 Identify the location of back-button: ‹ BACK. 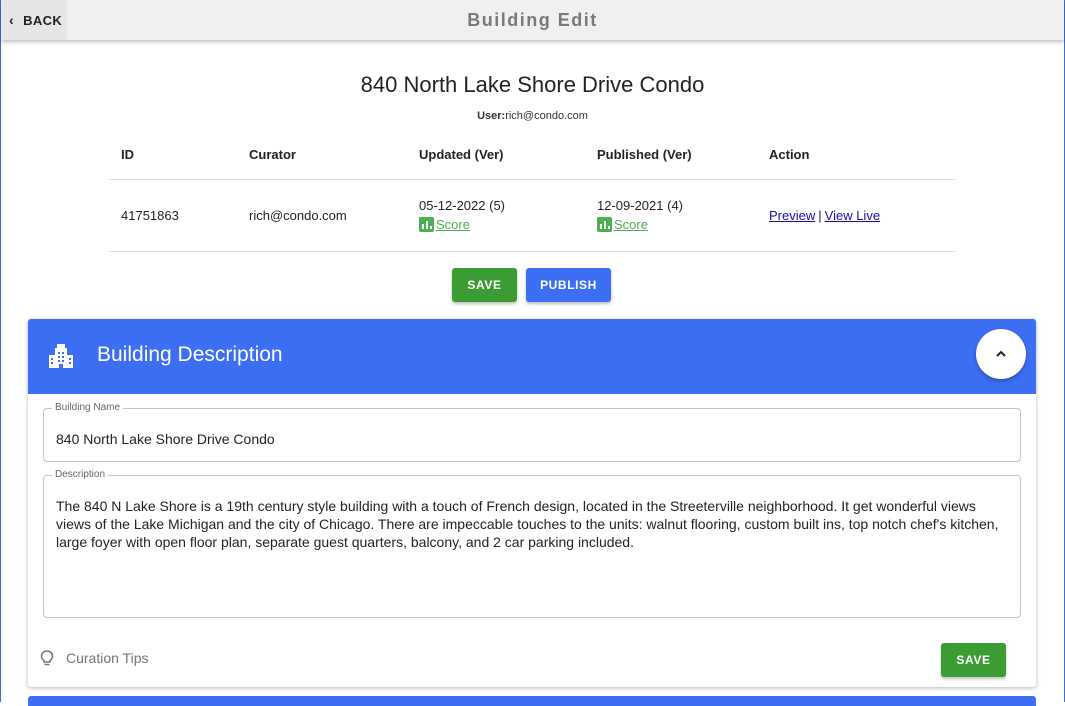
(34, 20).